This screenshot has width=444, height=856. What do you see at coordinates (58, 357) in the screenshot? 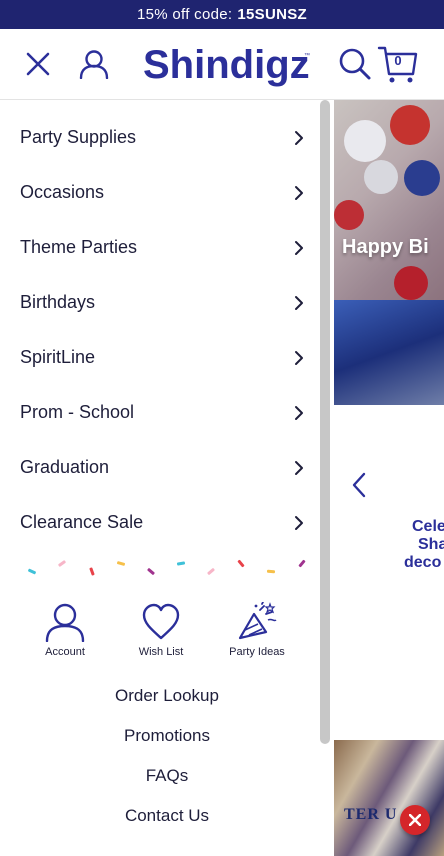
I see `menu-item-label: SpiritLine` at bounding box center [58, 357].